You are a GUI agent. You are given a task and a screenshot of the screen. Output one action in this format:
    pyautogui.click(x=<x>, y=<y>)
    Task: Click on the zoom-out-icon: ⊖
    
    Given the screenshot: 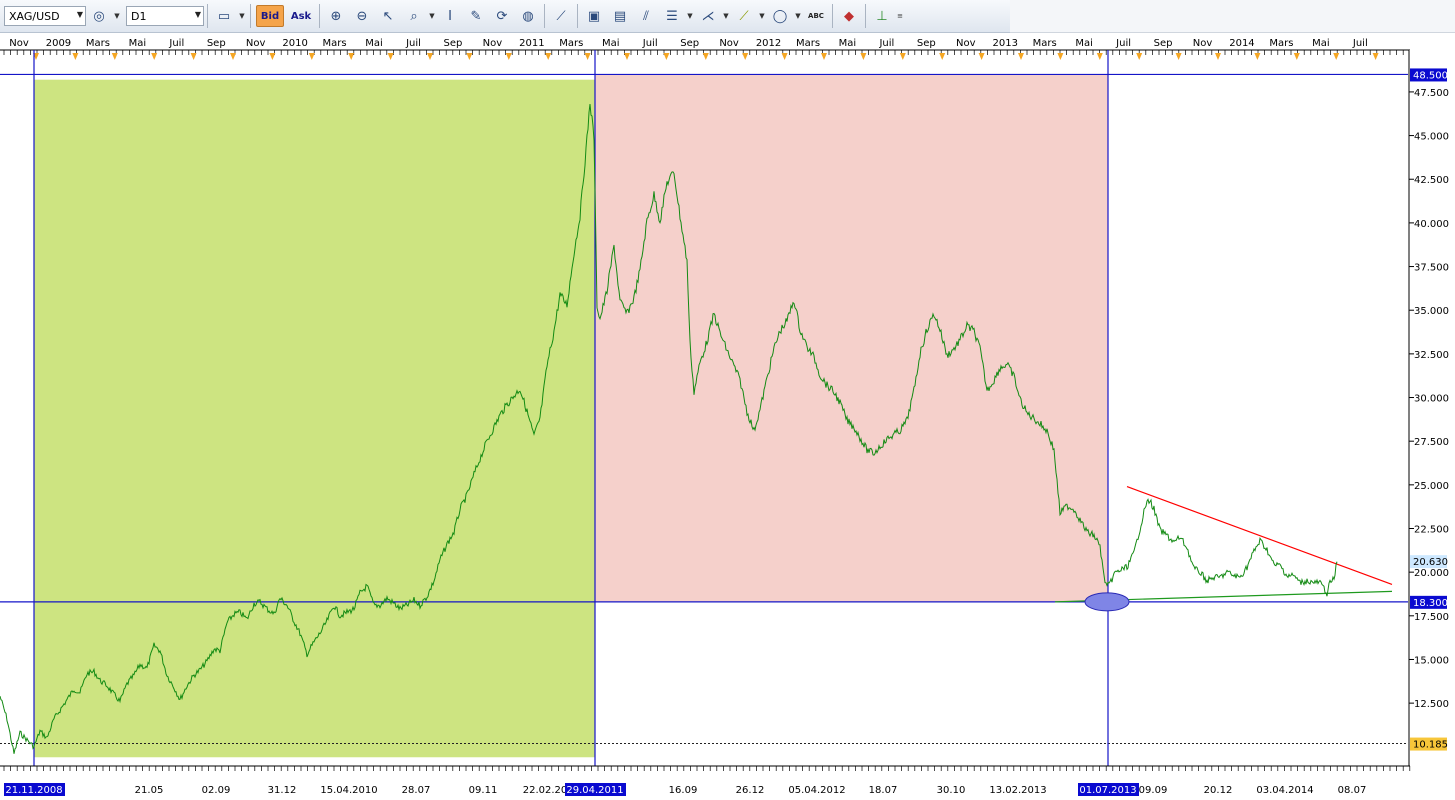 What is the action you would take?
    pyautogui.click(x=362, y=16)
    